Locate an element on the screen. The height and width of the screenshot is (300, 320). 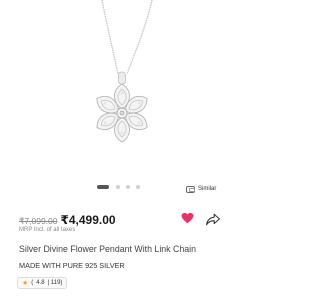
similar-label: Similar is located at coordinates (207, 189).